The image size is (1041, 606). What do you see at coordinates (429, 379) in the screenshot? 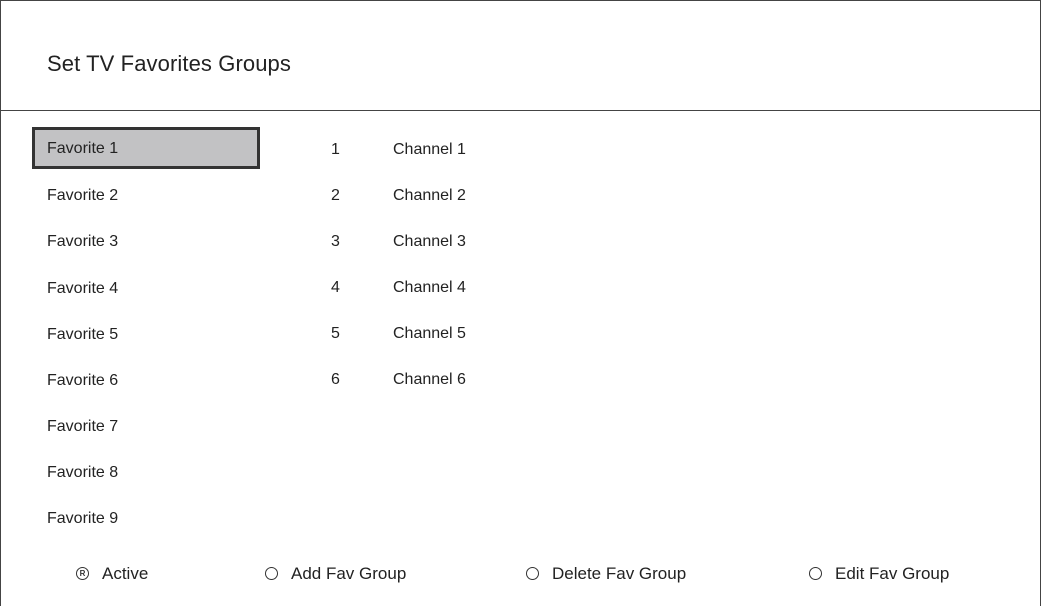
I see `channel-name: Channel 6` at bounding box center [429, 379].